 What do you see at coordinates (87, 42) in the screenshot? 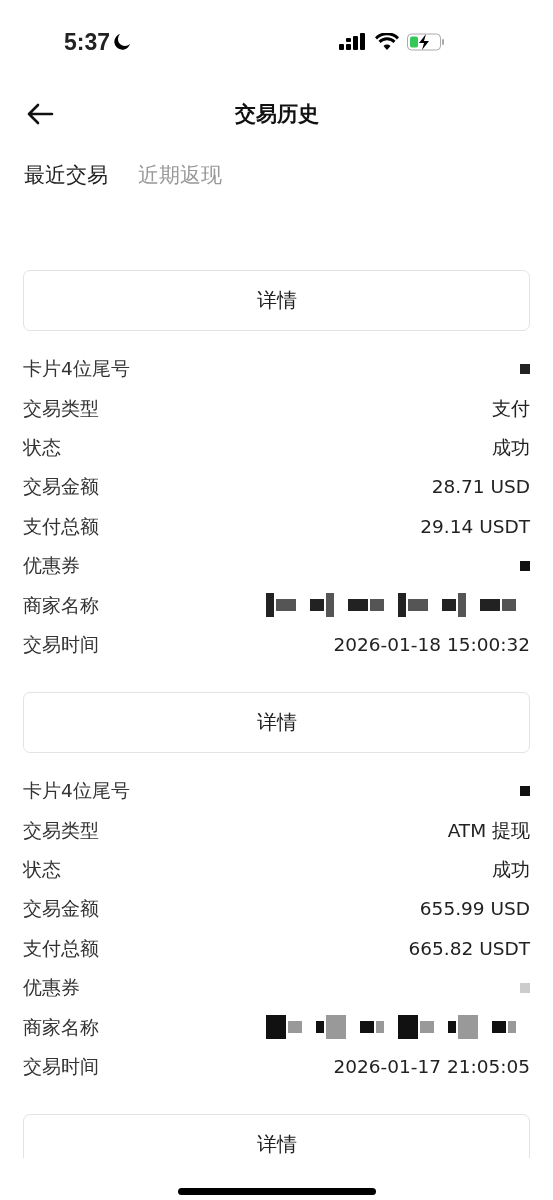
I see `clock-time: 5:37` at bounding box center [87, 42].